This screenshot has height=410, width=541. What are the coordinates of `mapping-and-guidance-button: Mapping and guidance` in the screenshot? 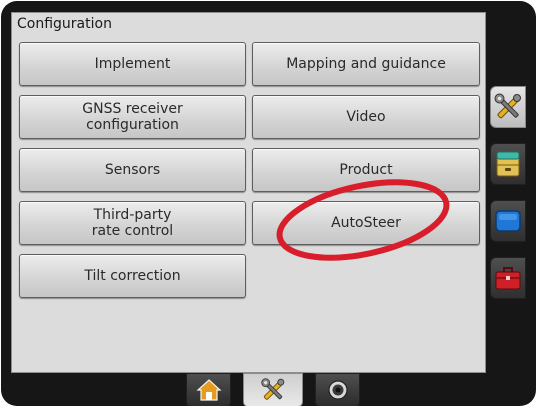 It's located at (366, 64).